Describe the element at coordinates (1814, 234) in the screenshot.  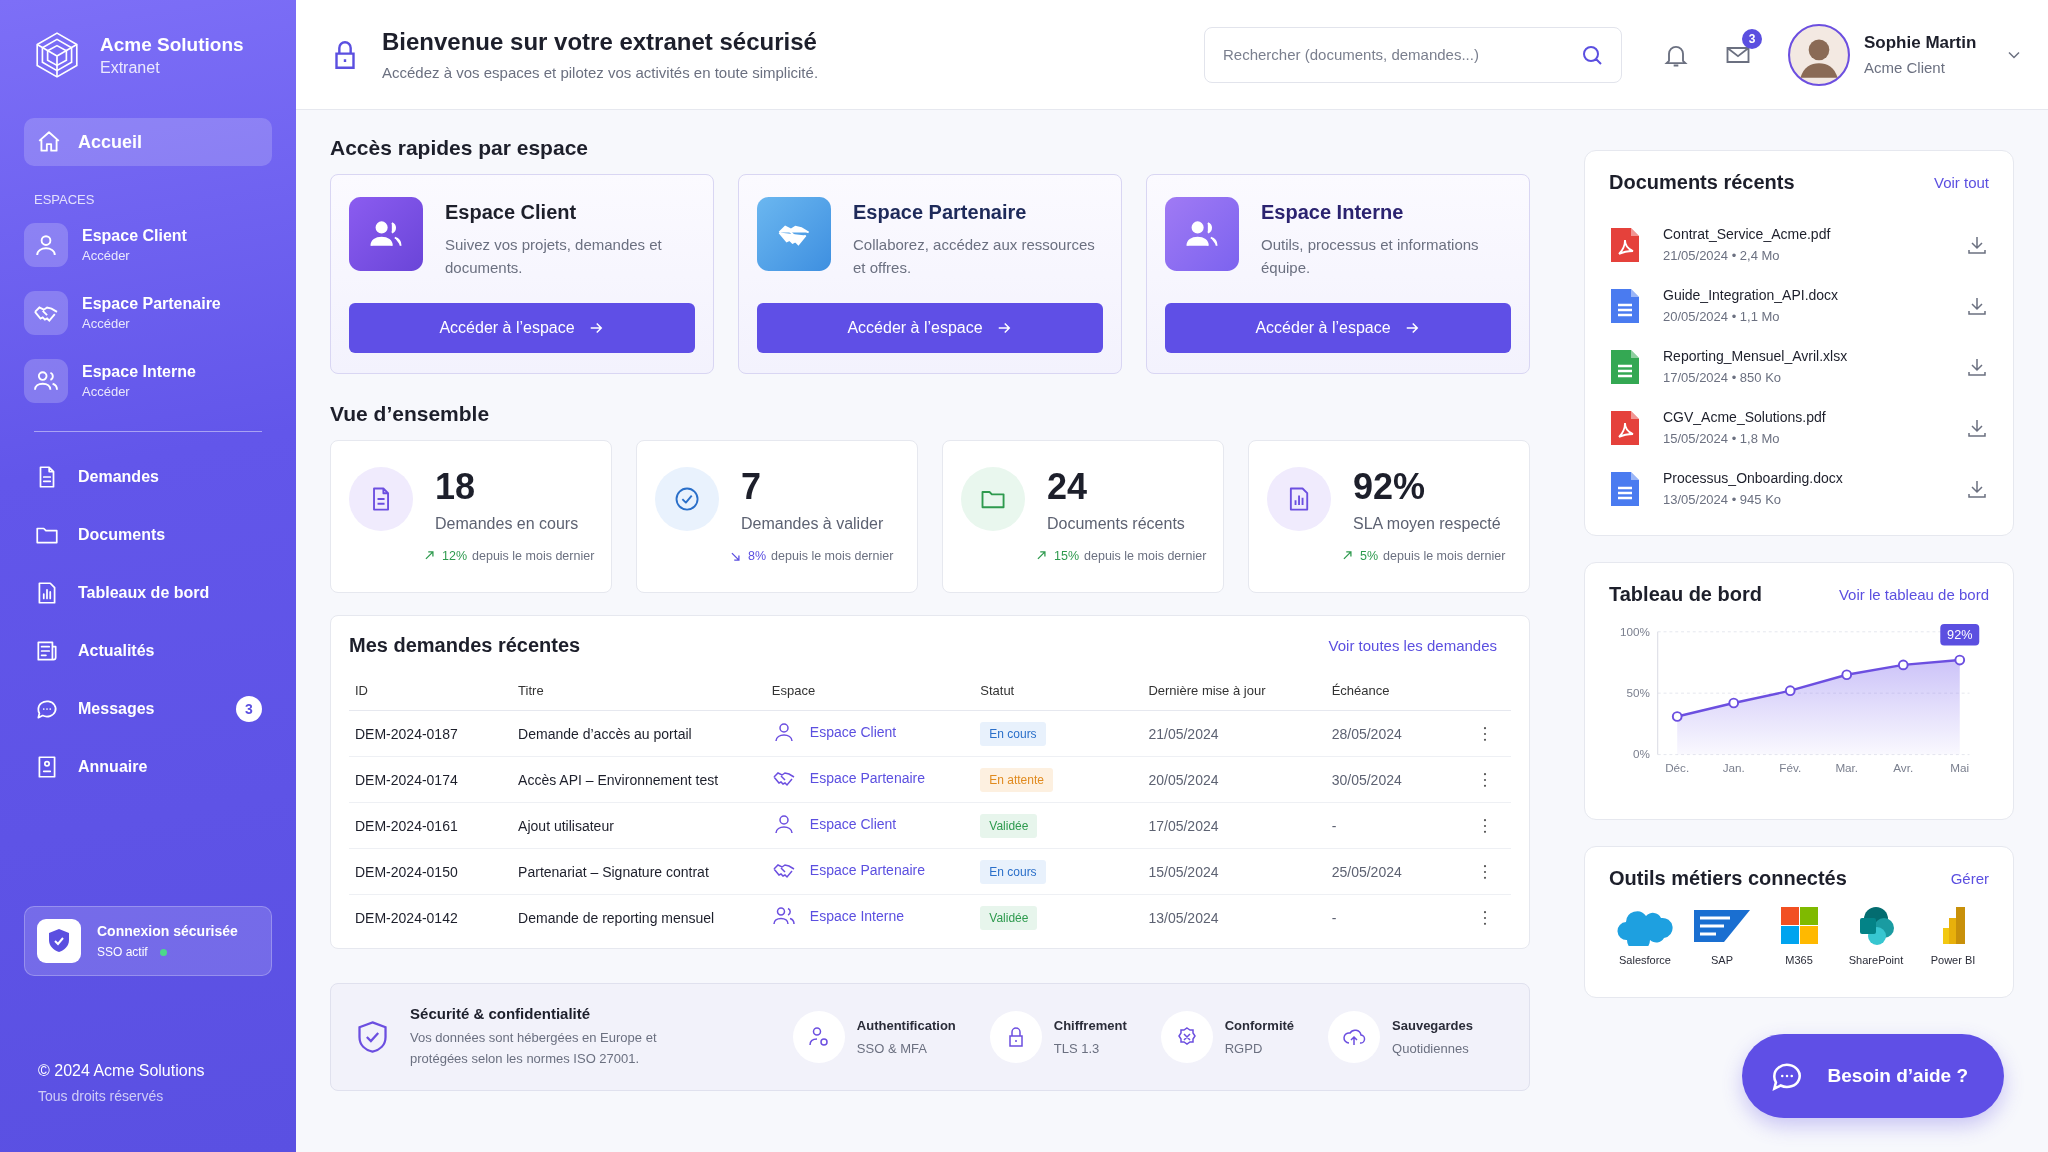
I see `file-name: Contrat_Service_Acme.pdf` at that location.